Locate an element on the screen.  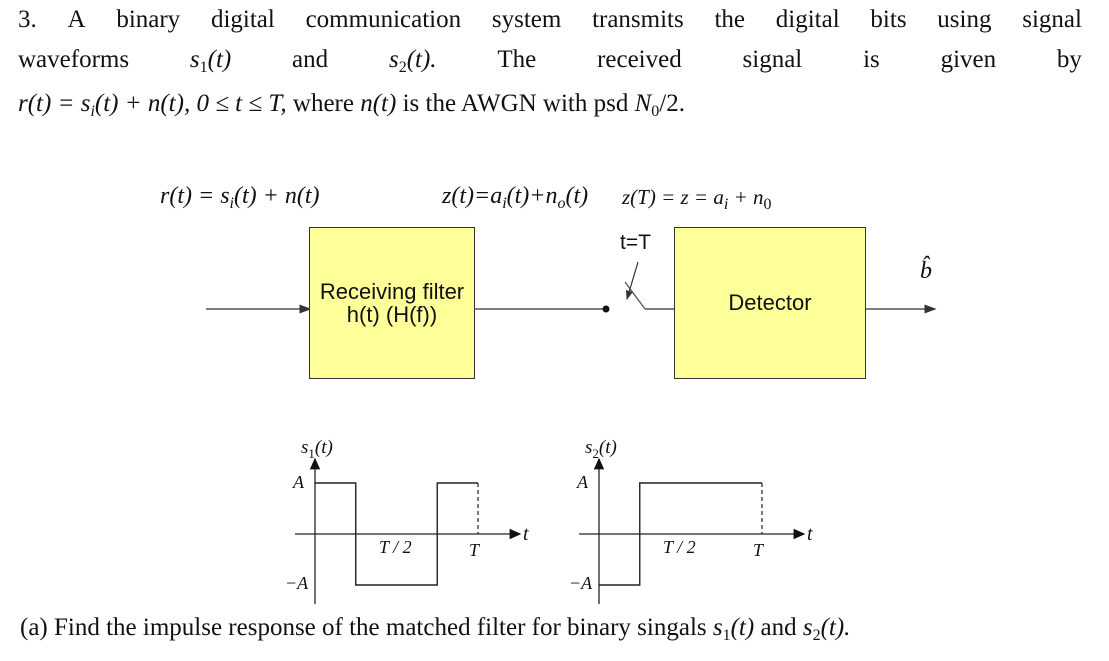
sampler-time-label: t=T is located at coordinates (635, 242).